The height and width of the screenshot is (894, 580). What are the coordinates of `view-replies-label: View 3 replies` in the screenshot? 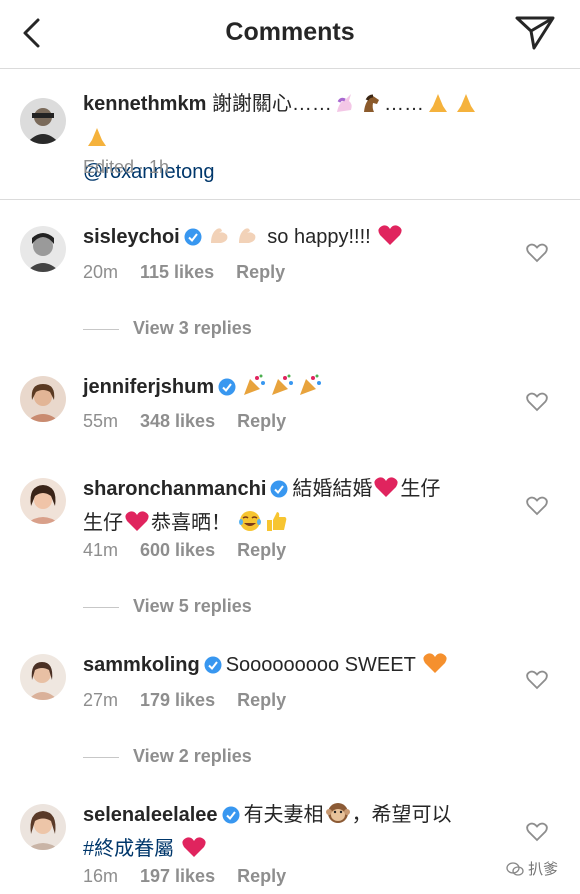 It's located at (192, 328).